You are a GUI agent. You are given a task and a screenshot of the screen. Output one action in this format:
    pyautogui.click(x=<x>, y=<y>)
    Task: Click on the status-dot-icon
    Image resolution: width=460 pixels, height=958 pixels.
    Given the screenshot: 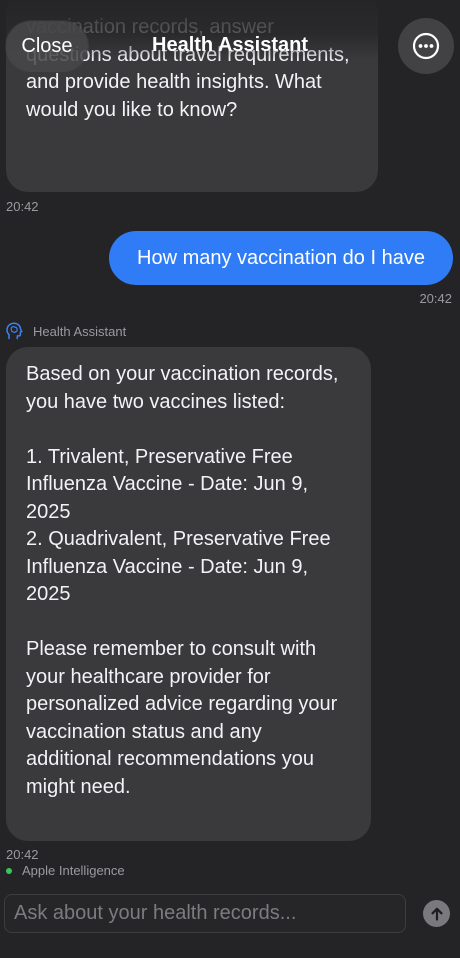 What is the action you would take?
    pyautogui.click(x=9, y=870)
    